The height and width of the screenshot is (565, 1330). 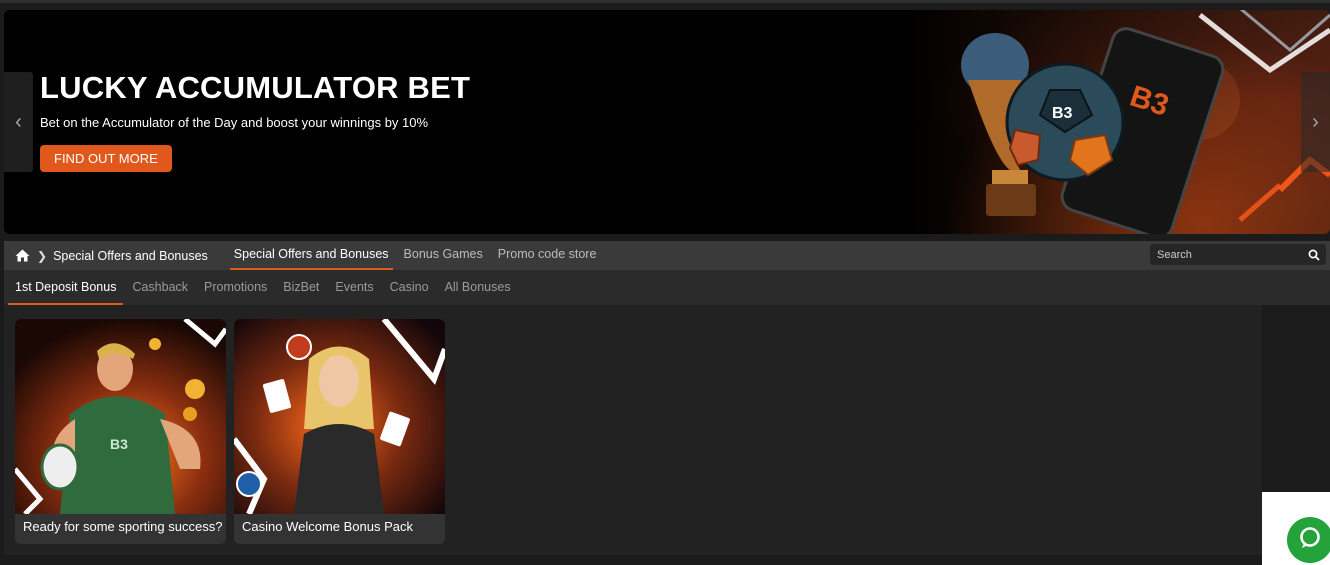 What do you see at coordinates (235, 287) in the screenshot?
I see `tab-promotions: Promotions` at bounding box center [235, 287].